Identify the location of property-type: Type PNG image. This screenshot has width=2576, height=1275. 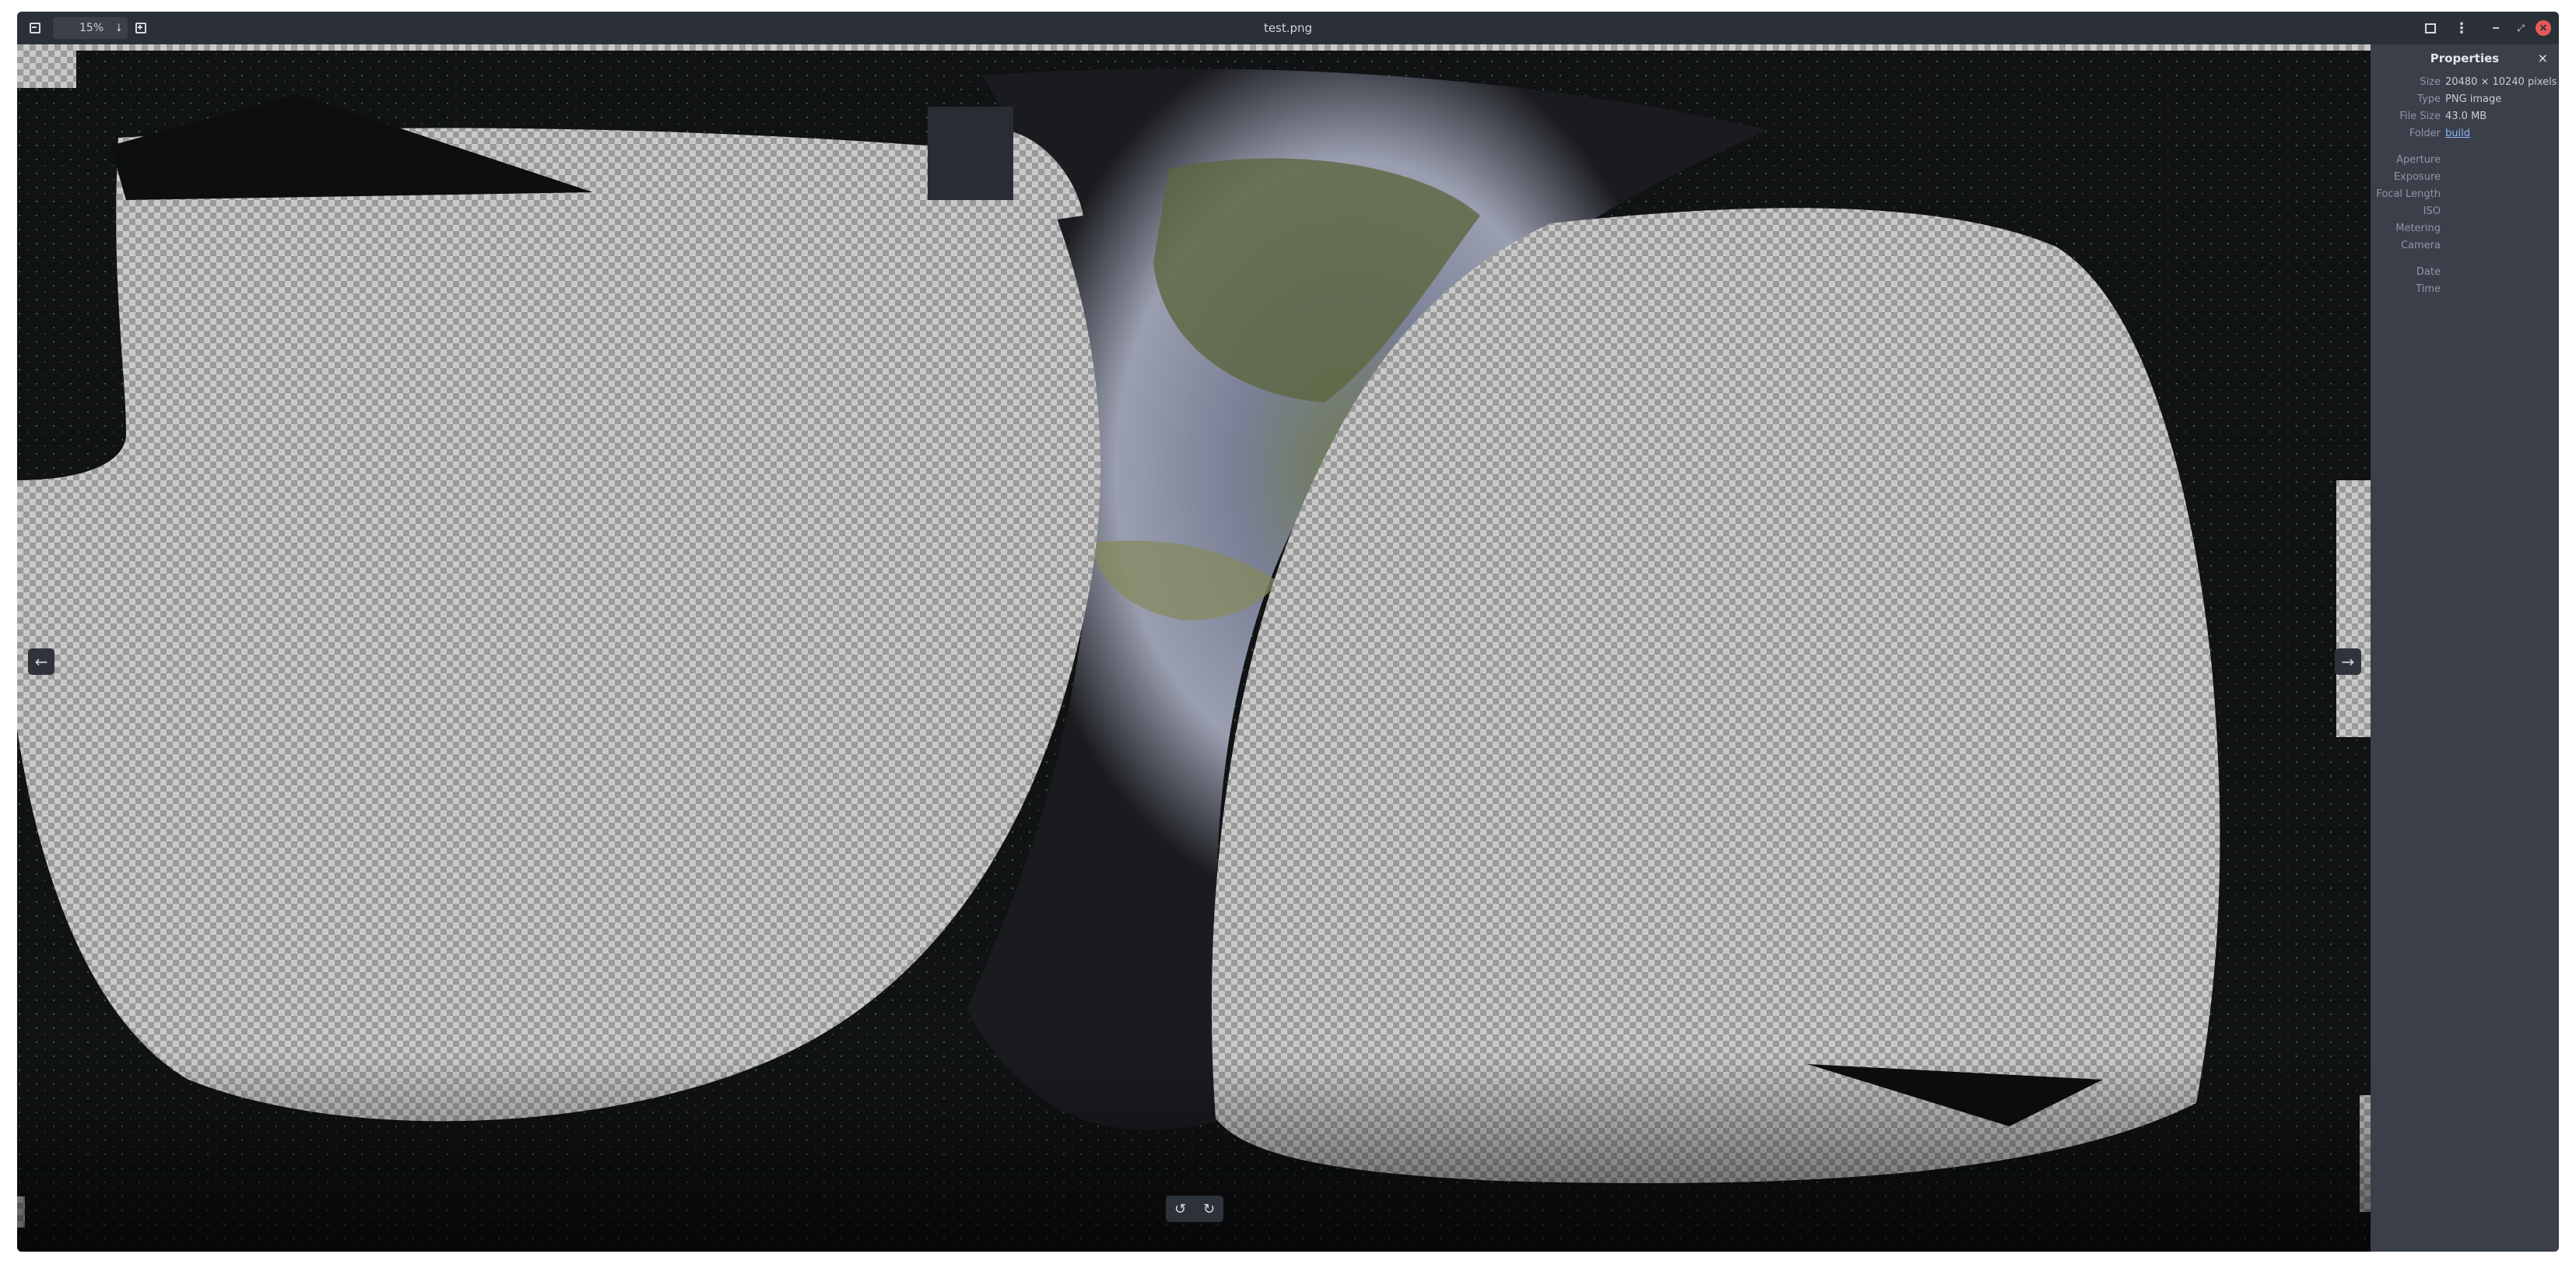
(2465, 102).